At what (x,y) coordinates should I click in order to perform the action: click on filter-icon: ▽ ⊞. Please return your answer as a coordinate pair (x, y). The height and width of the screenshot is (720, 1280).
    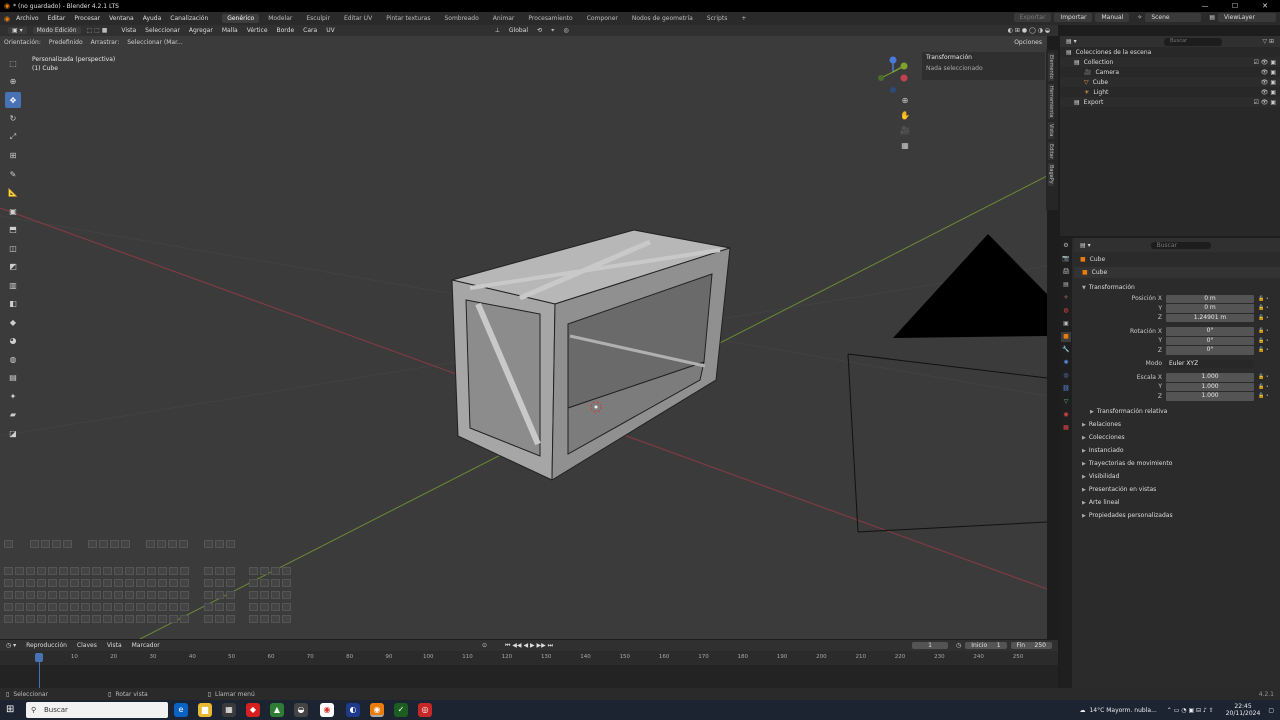
    Looking at the image, I should click on (1268, 41).